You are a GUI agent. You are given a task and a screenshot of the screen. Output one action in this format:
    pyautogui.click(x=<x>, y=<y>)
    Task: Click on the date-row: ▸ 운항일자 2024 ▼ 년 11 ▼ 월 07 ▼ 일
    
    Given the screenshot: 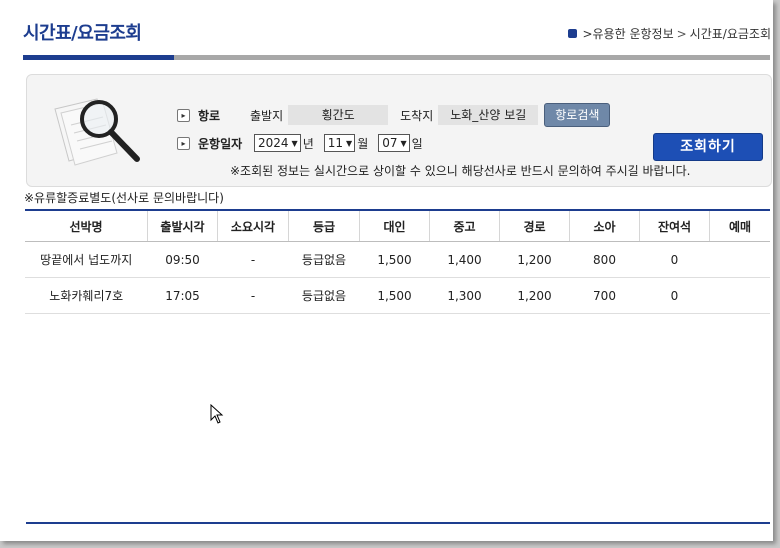 What is the action you would take?
    pyautogui.click(x=300, y=143)
    